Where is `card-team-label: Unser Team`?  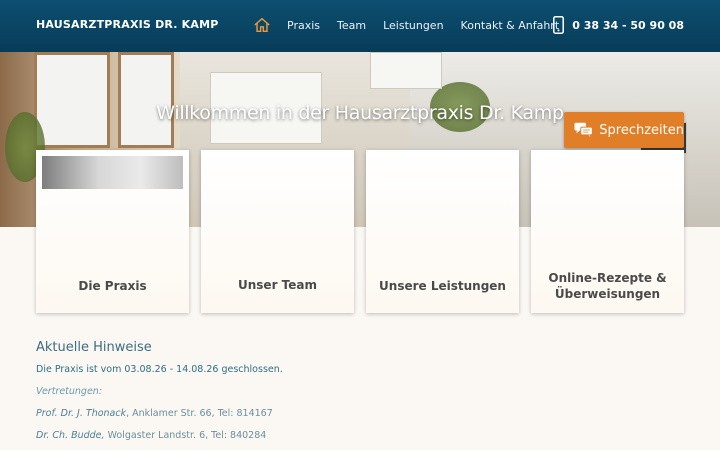 card-team-label: Unser Team is located at coordinates (277, 285).